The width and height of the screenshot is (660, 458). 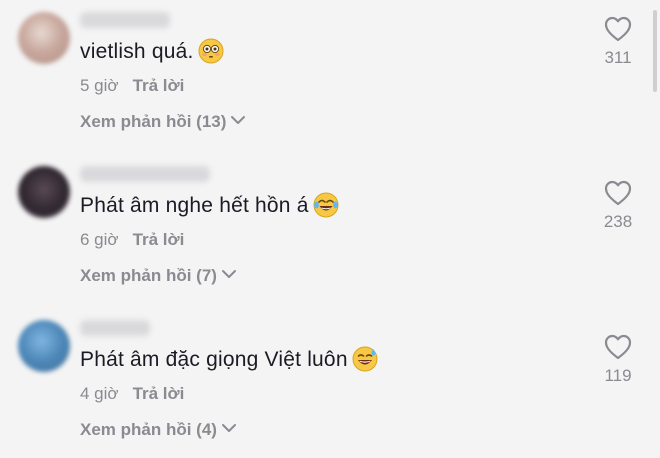 I want to click on comment-text: vietlish quá., so click(x=152, y=51).